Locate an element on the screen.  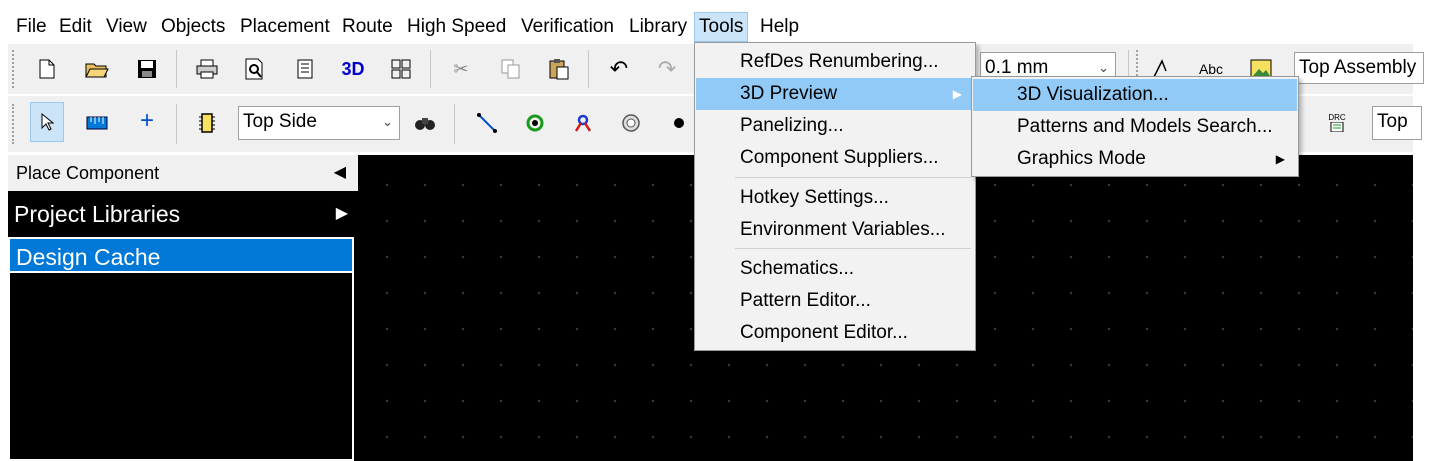
open-folder-icon is located at coordinates (97, 69).